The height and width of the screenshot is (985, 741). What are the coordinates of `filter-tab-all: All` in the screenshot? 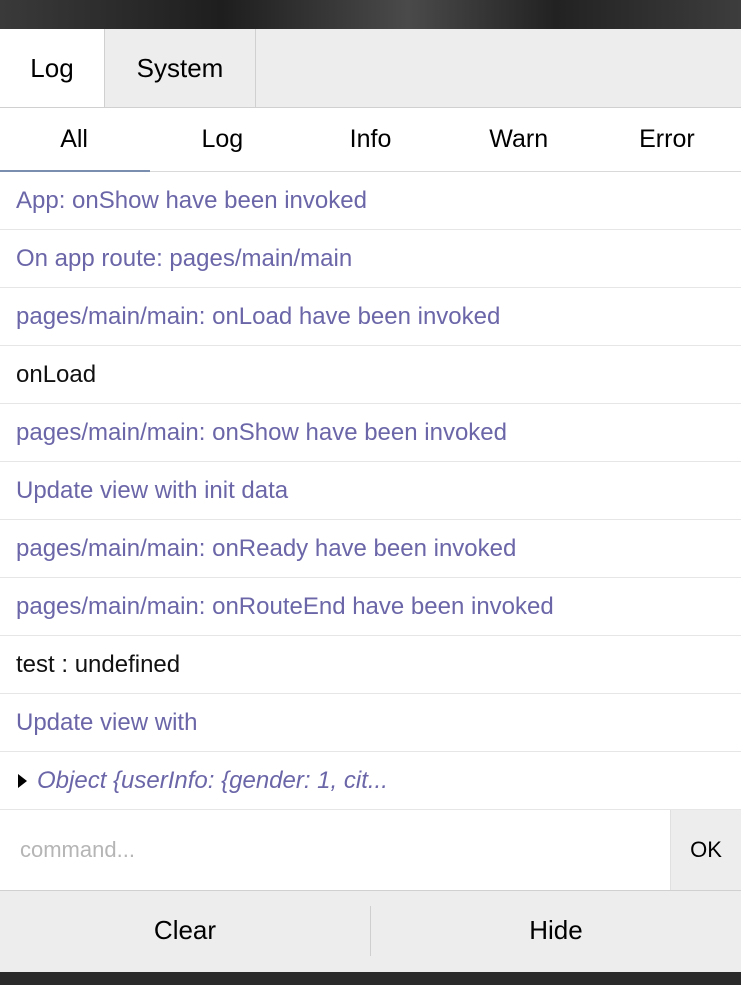 It's located at (75, 140).